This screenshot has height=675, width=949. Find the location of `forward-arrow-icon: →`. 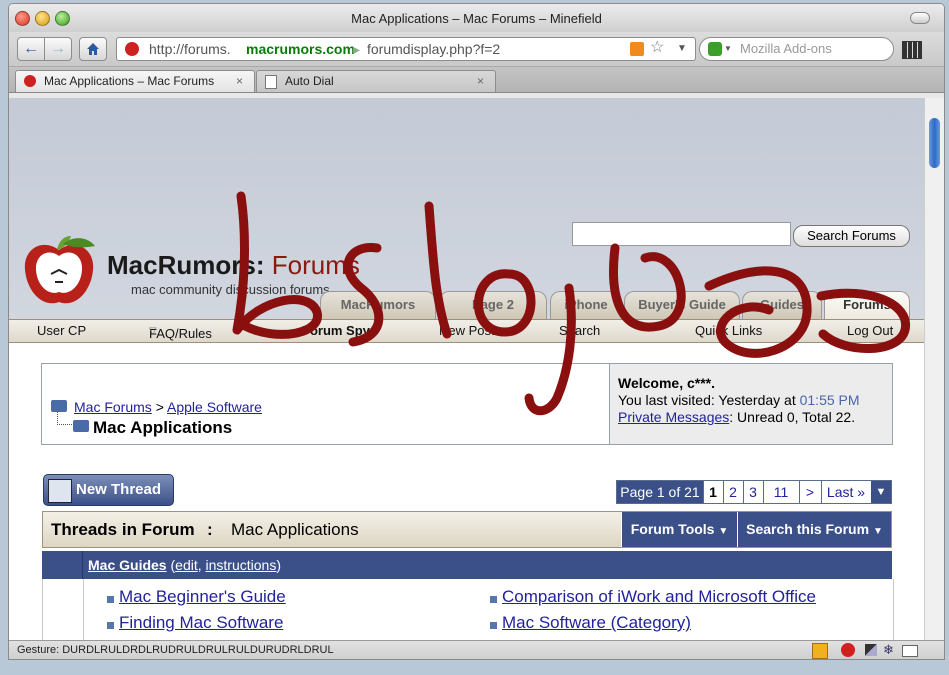

forward-arrow-icon: → is located at coordinates (58, 48).